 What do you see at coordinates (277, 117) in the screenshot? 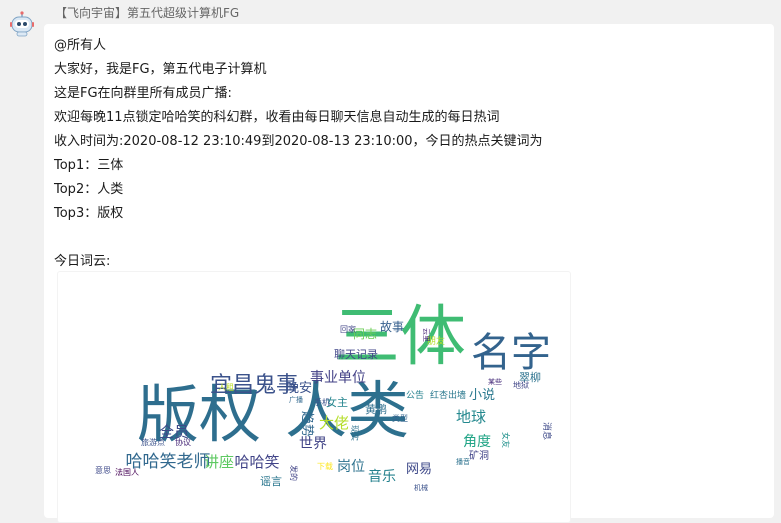
I see `message-line-welcome: 欢迎每晚11点锁定哈哈笑的科幻群，收看由每日聊天信息自动生成的每日热词` at bounding box center [277, 117].